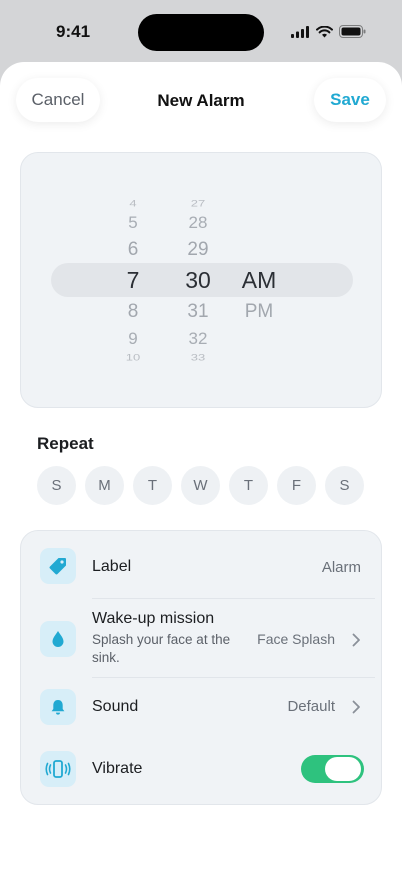 This screenshot has width=402, height=874. What do you see at coordinates (152, 485) in the screenshot?
I see `day-toggle-tuesday: T` at bounding box center [152, 485].